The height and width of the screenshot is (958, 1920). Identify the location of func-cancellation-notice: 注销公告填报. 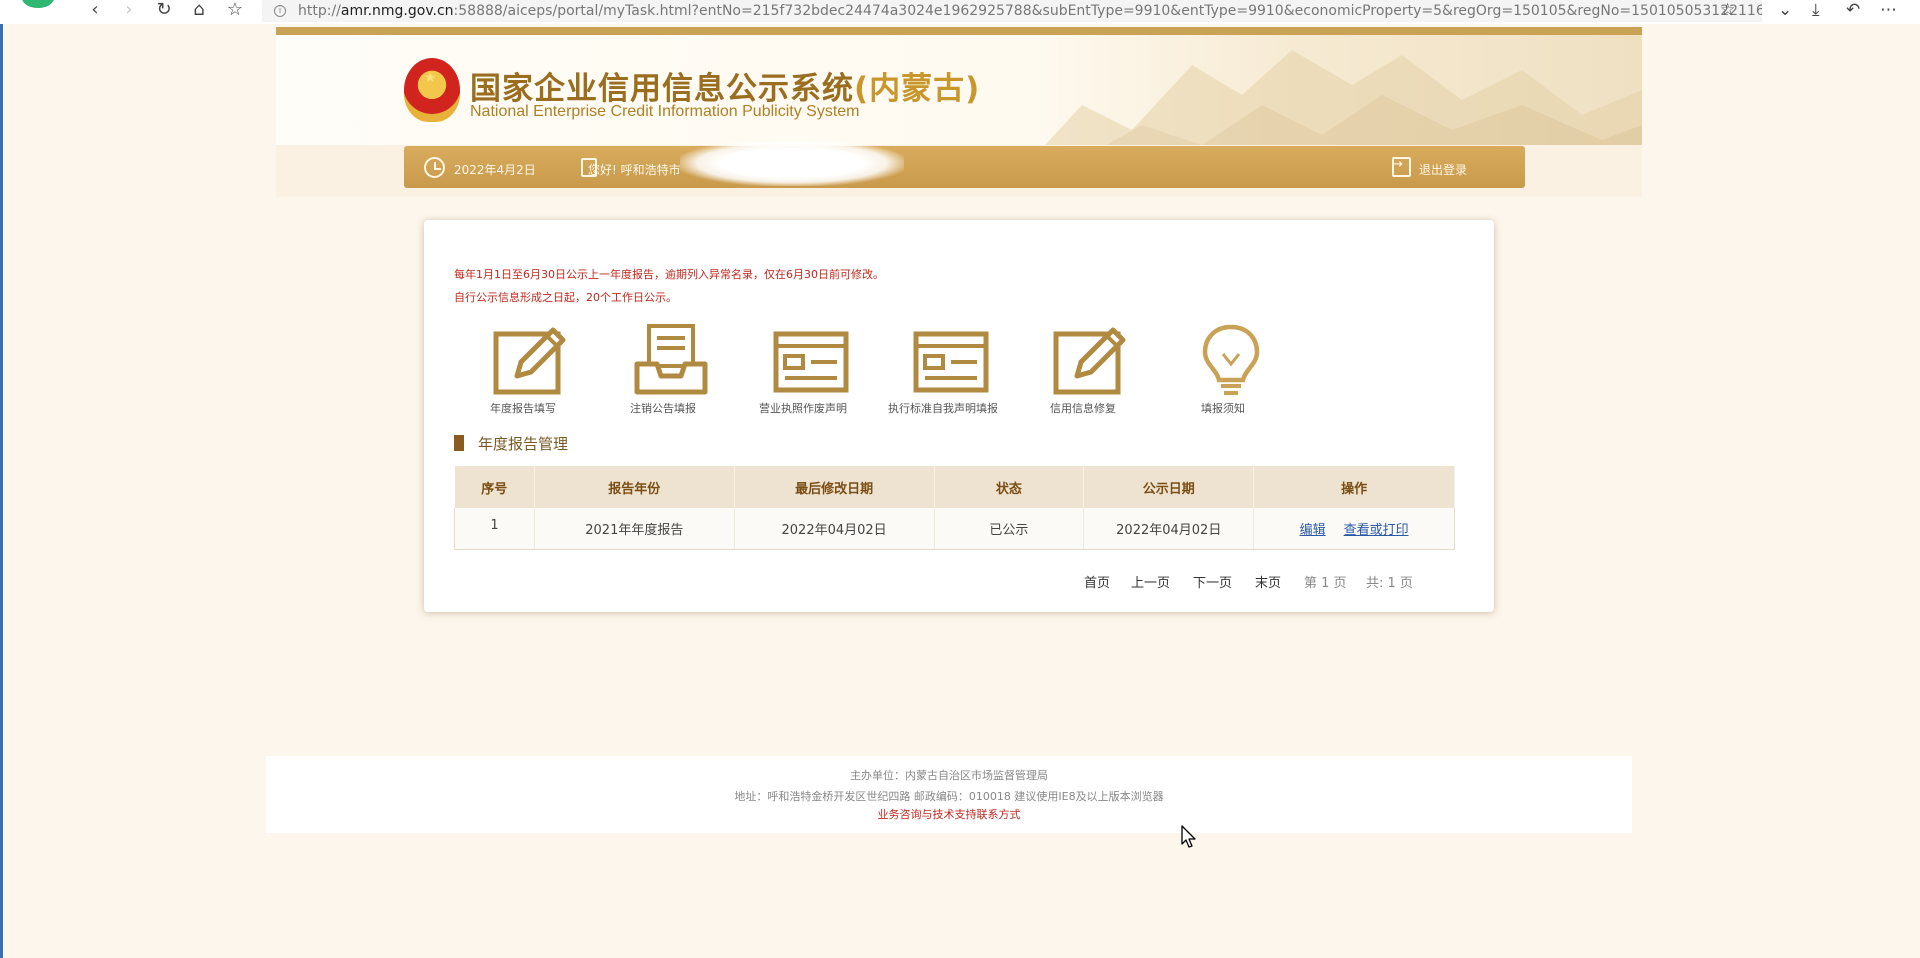
(663, 372).